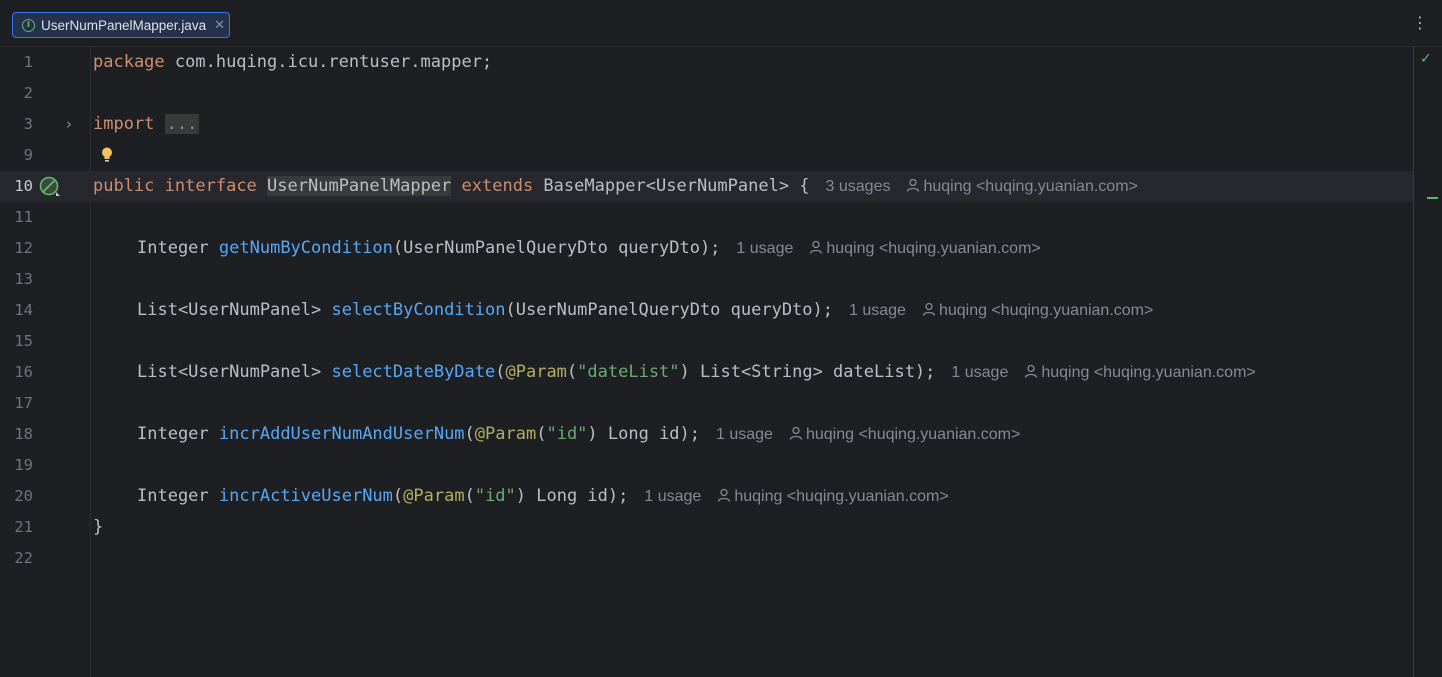  What do you see at coordinates (23, 310) in the screenshot?
I see `line-number: 14` at bounding box center [23, 310].